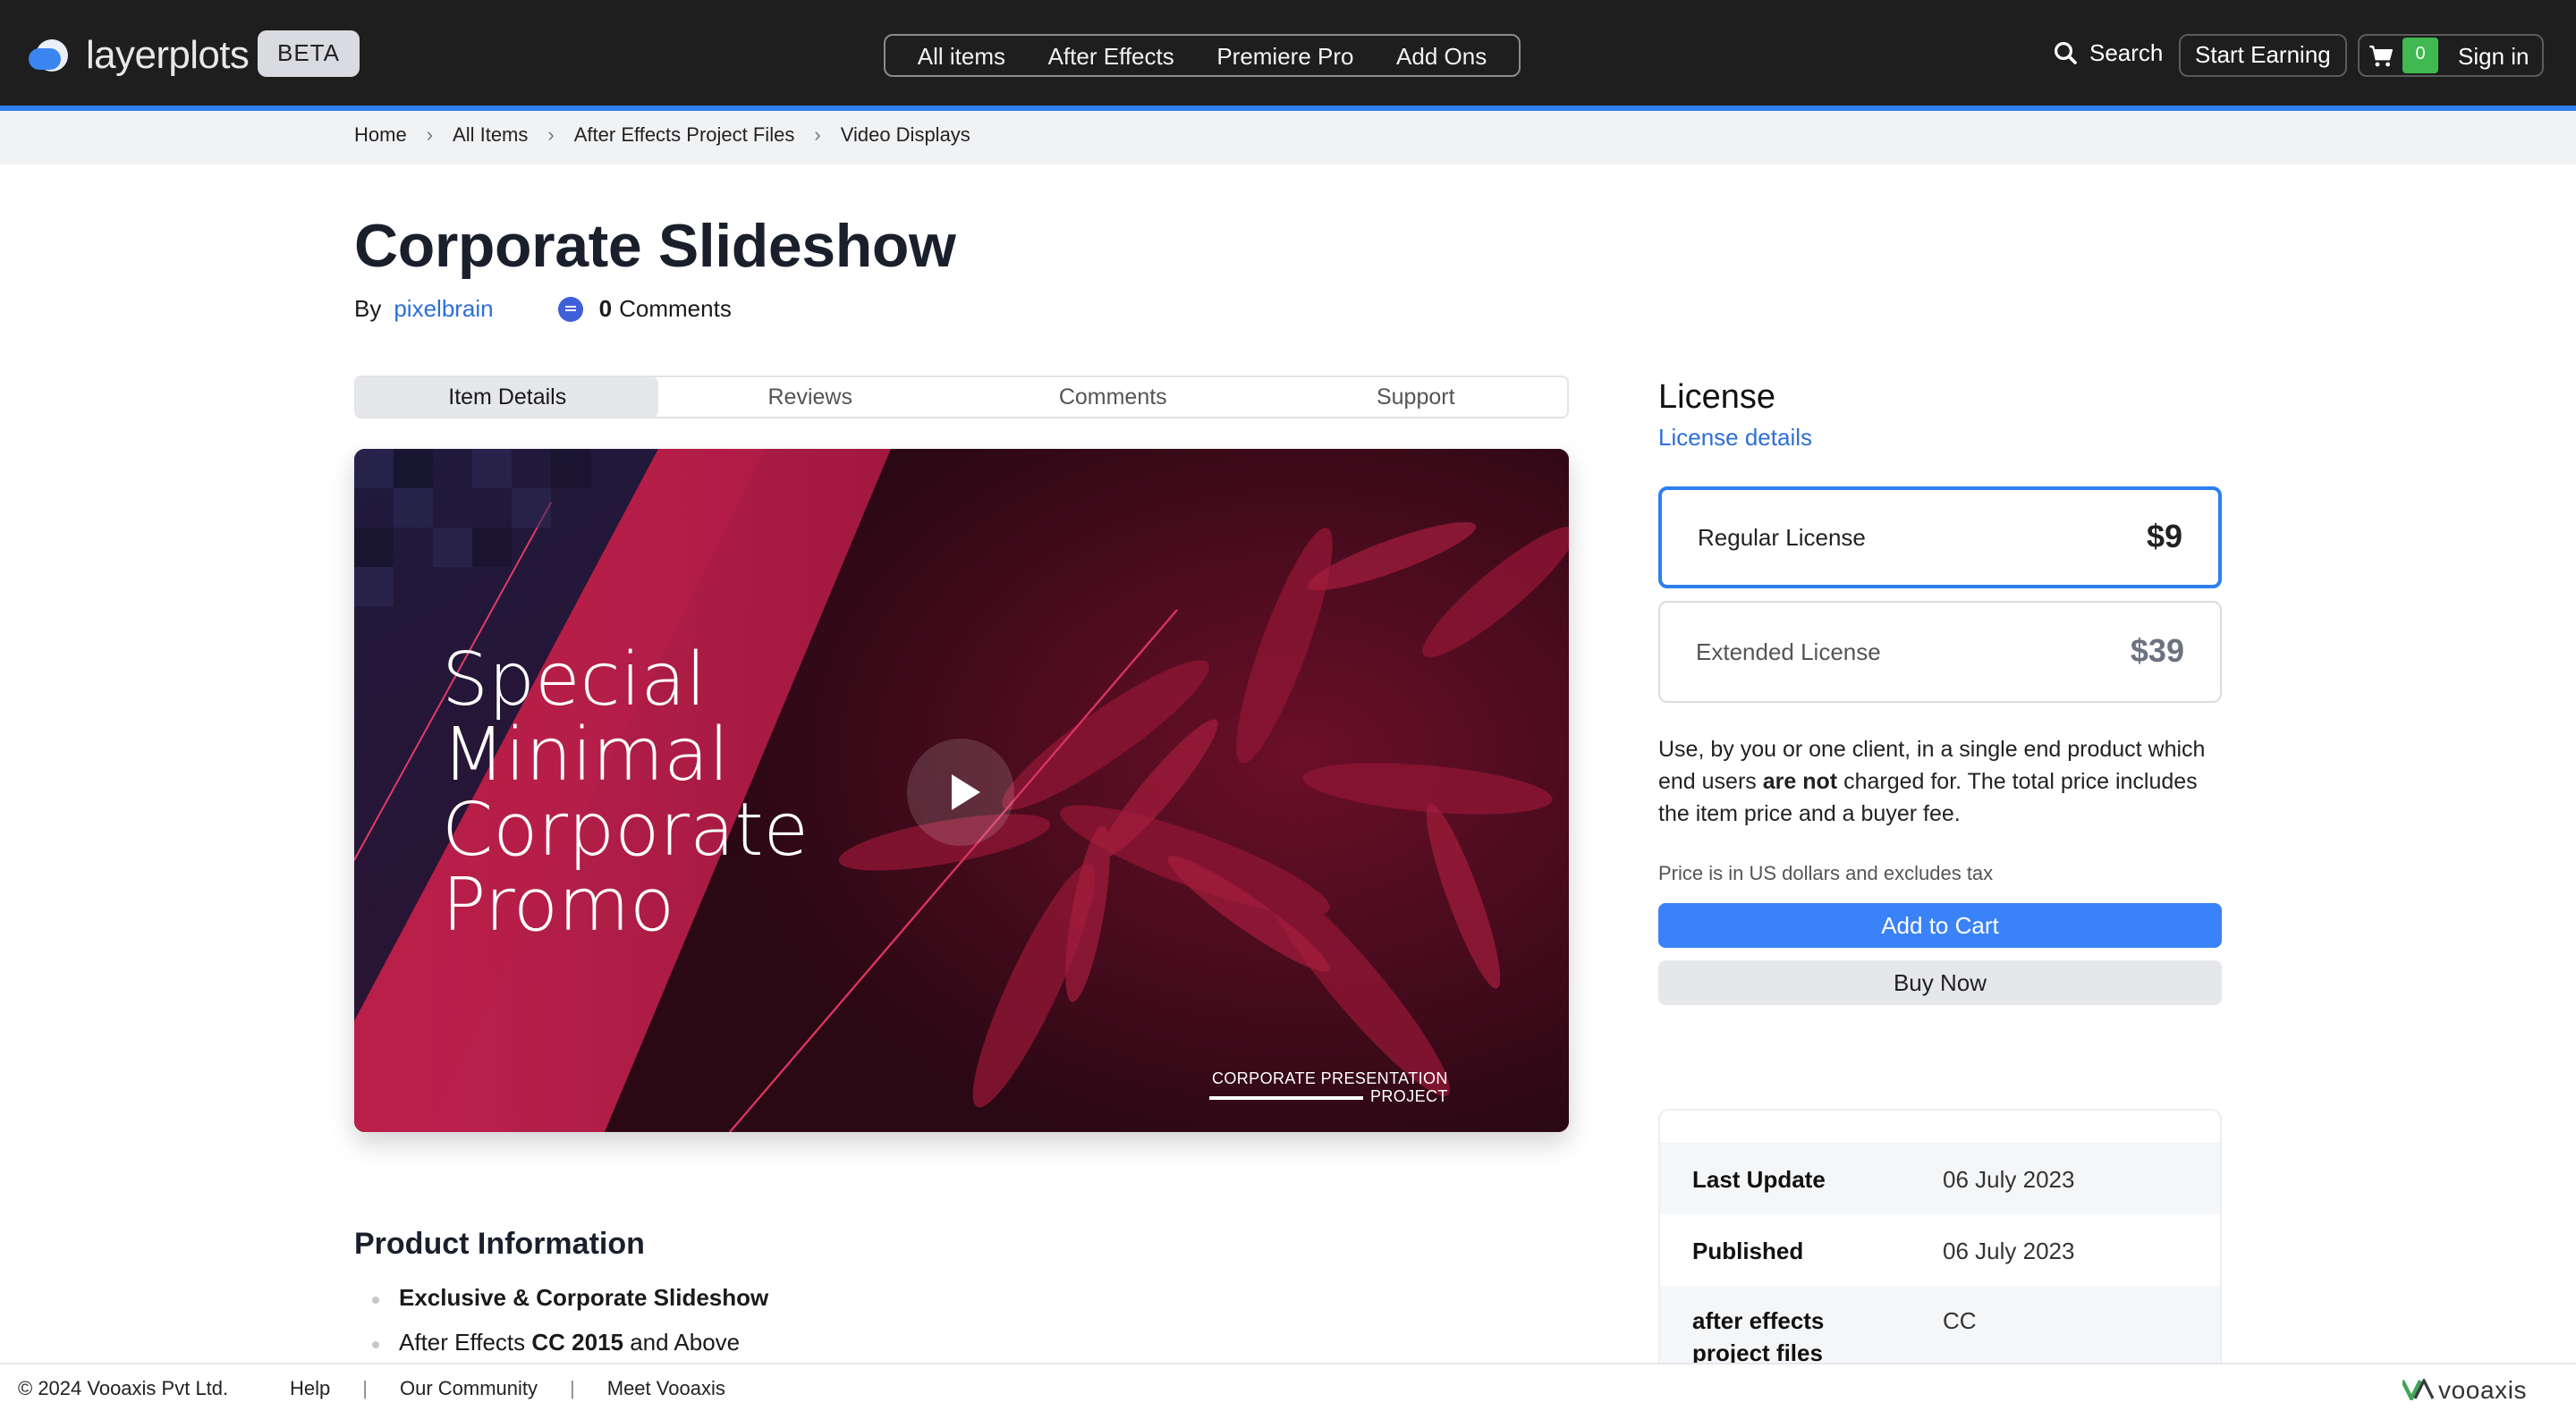 This screenshot has width=2576, height=1411. What do you see at coordinates (625, 830) in the screenshot?
I see `preview-line: Corporate` at bounding box center [625, 830].